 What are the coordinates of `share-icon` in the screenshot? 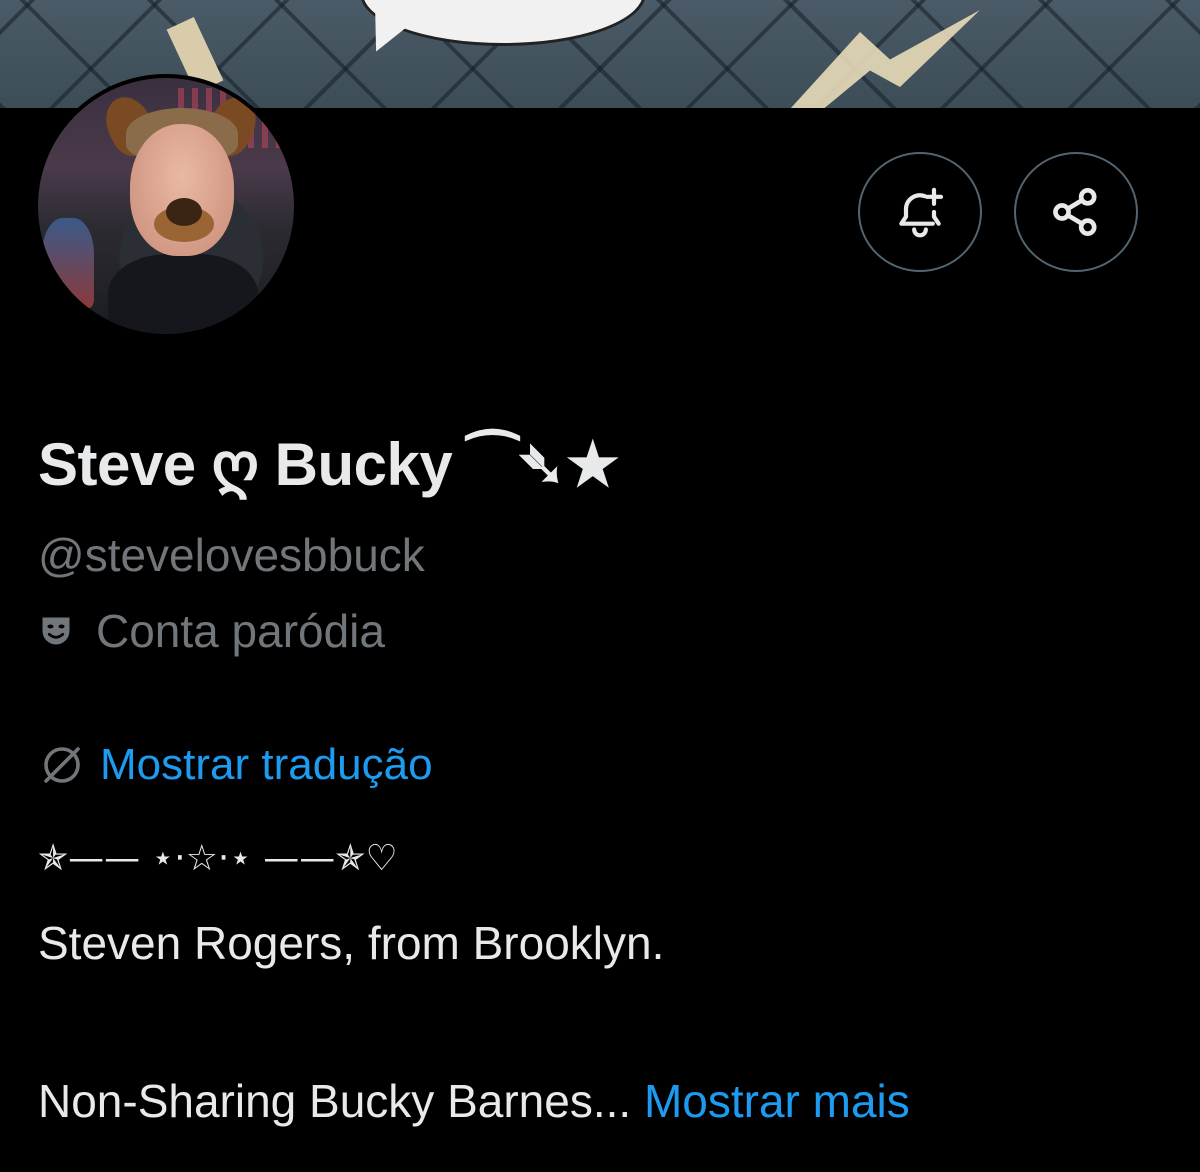 It's located at (1075, 212).